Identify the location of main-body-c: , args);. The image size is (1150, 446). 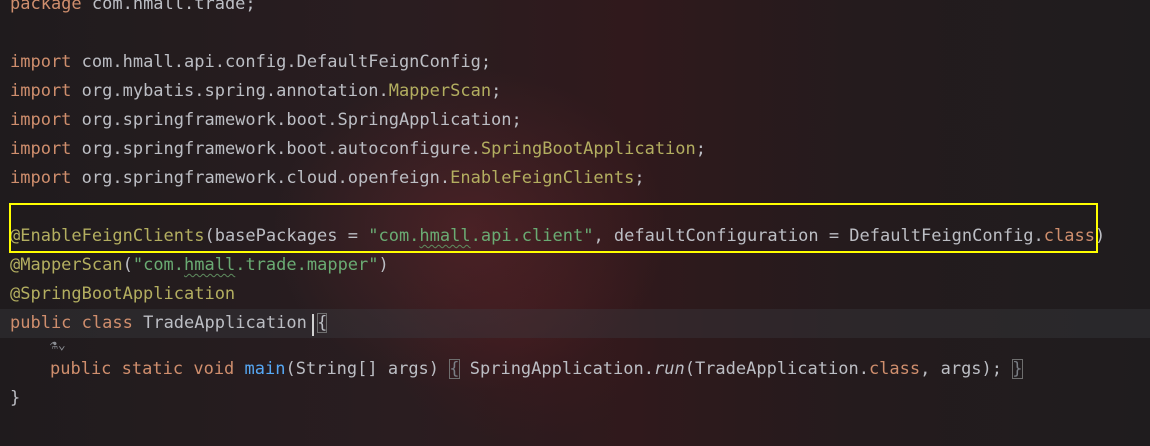
(966, 369).